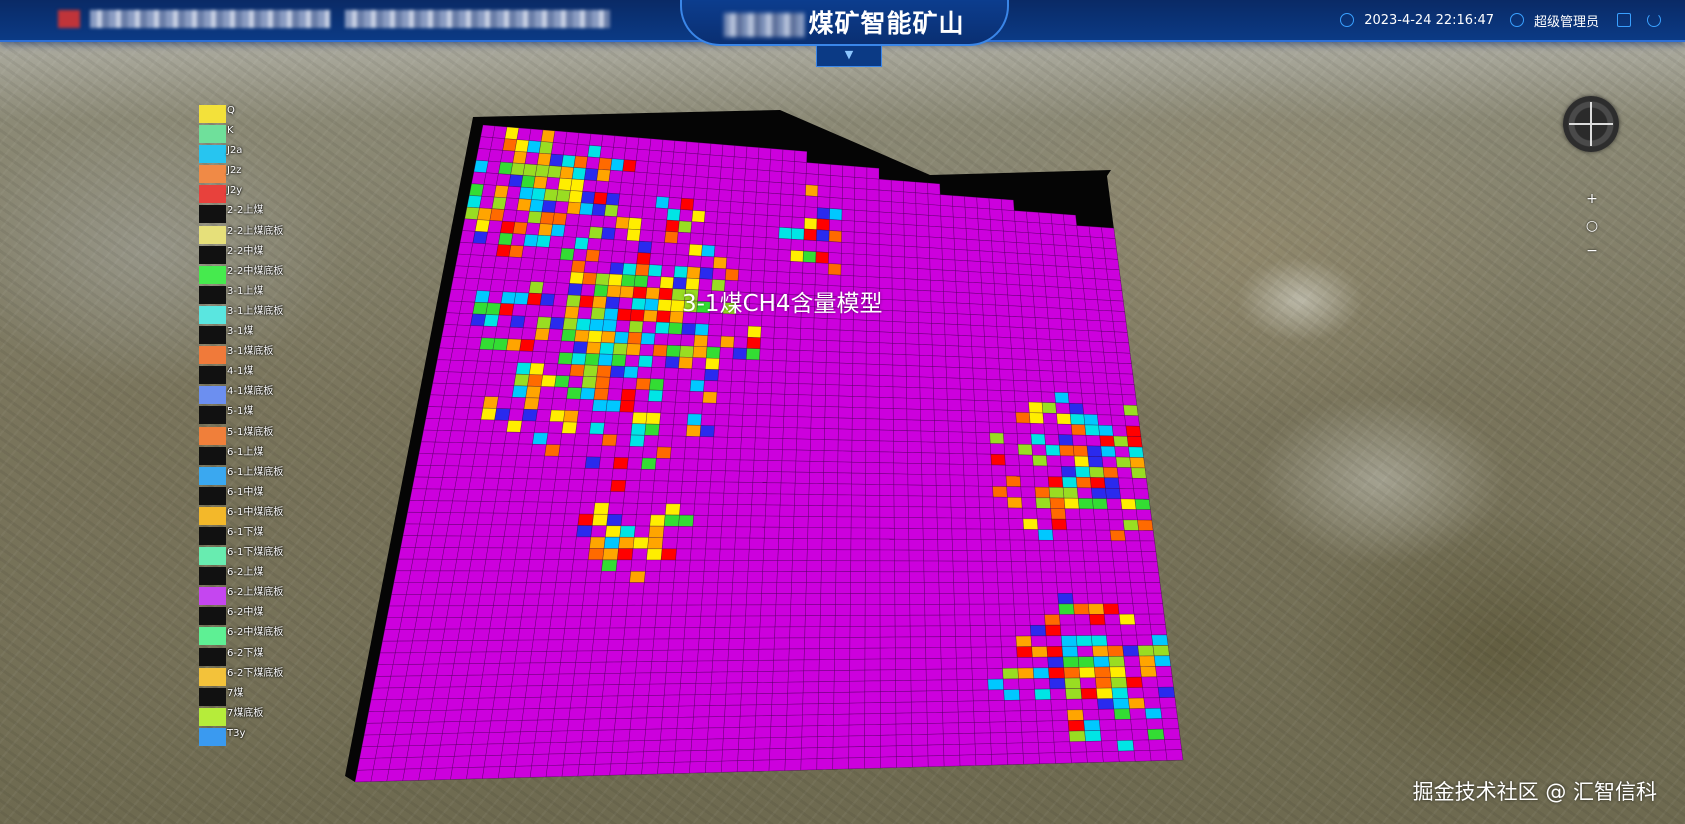 Image resolution: width=1685 pixels, height=824 pixels. What do you see at coordinates (241, 275) in the screenshot?
I see `legend-item: 2-2中煤底板` at bounding box center [241, 275].